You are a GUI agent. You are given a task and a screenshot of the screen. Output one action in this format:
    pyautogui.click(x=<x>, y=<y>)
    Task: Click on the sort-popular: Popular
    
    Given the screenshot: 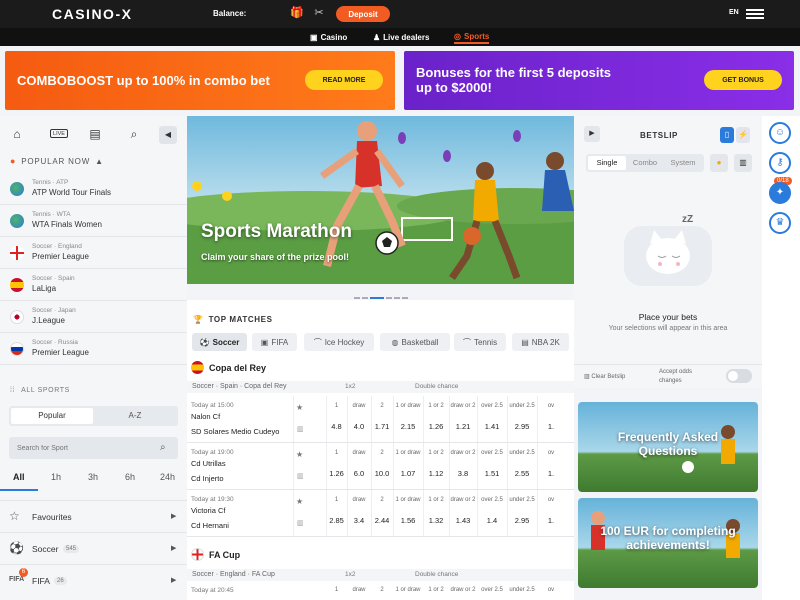 What is the action you would take?
    pyautogui.click(x=52, y=416)
    